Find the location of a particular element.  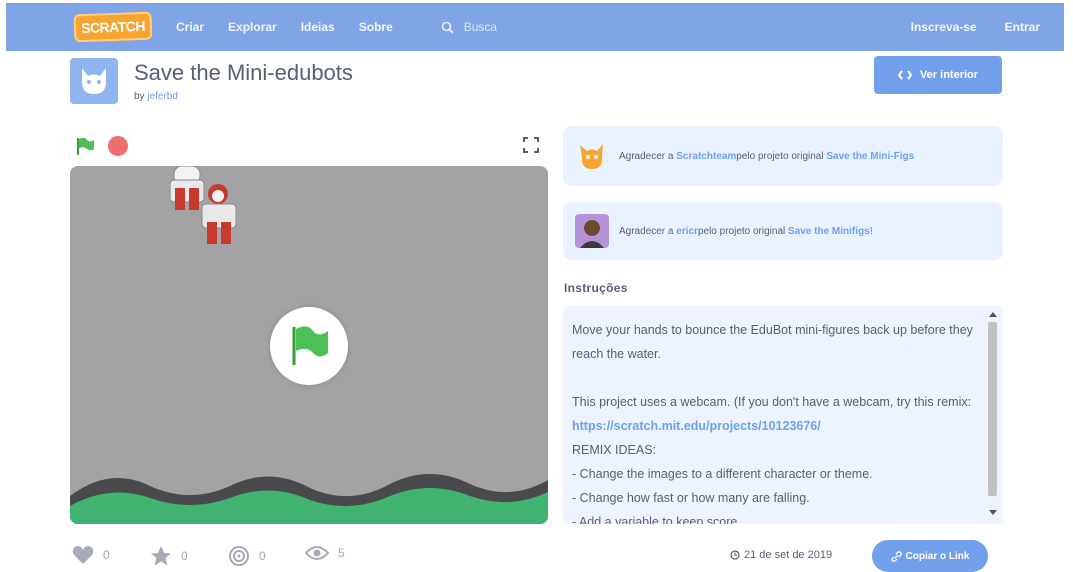

scrollbar-thumb is located at coordinates (992, 409).